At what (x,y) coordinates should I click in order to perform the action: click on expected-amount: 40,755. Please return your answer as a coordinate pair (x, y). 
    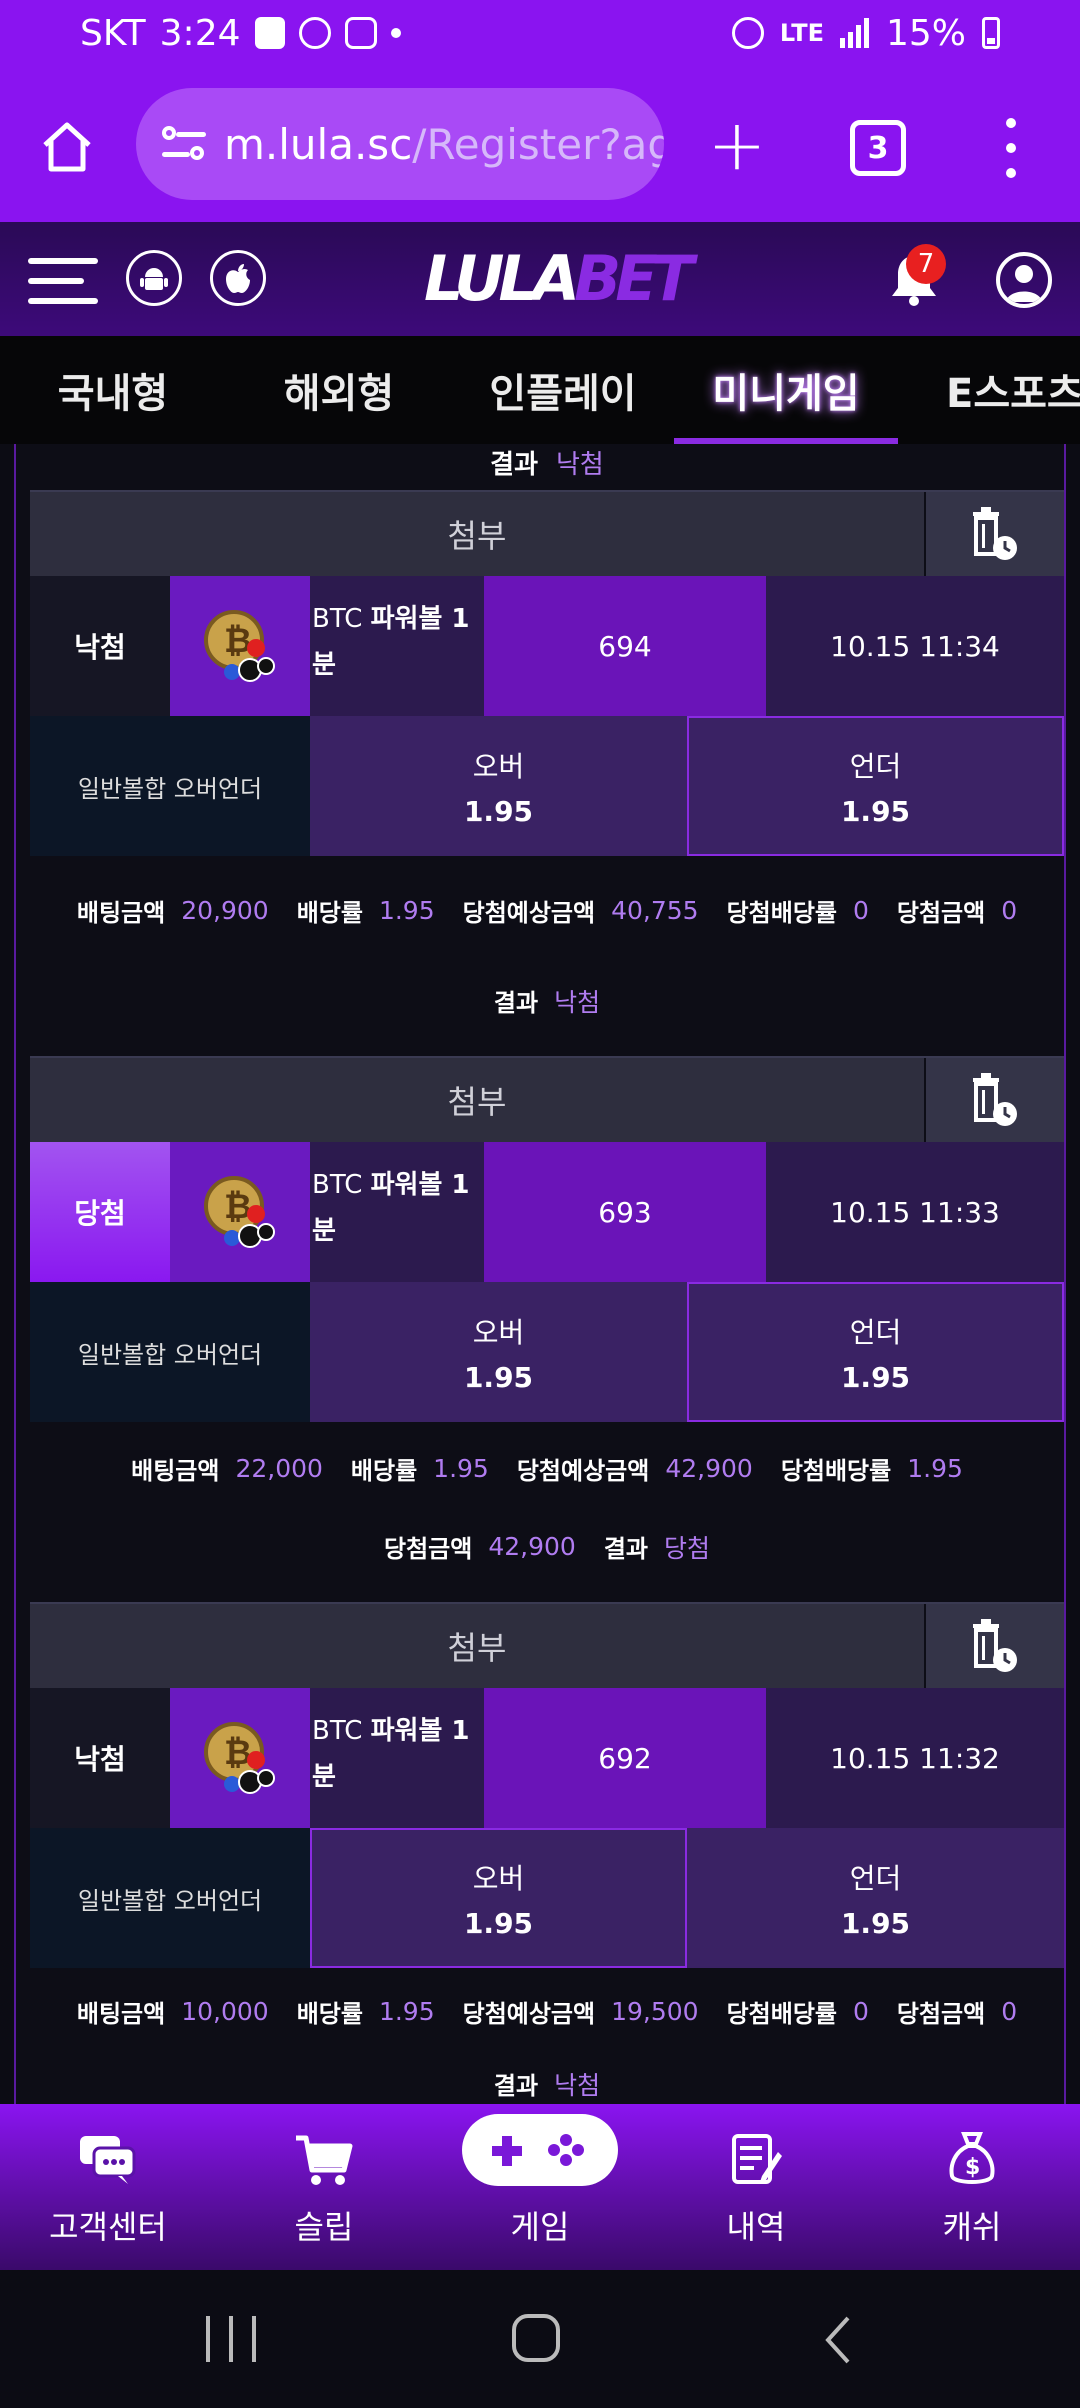
    Looking at the image, I should click on (655, 911).